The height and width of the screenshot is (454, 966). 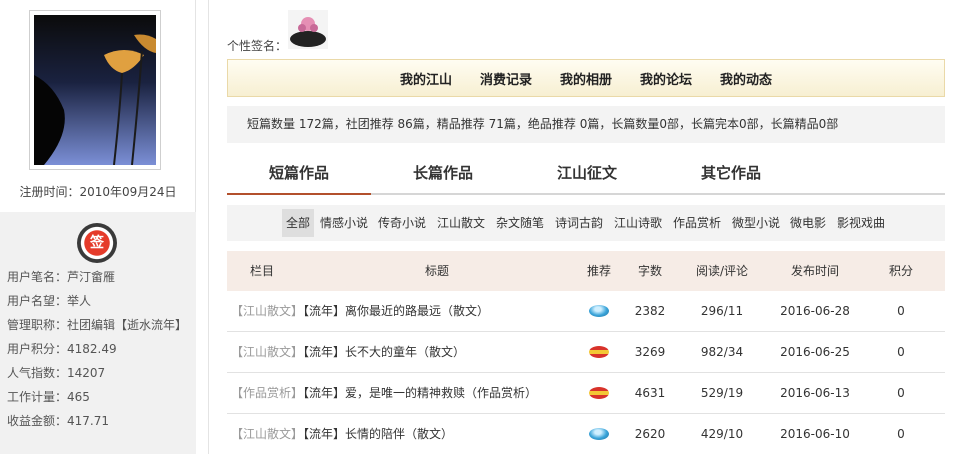 I want to click on tab-short-works: 短篇作品, so click(x=299, y=174).